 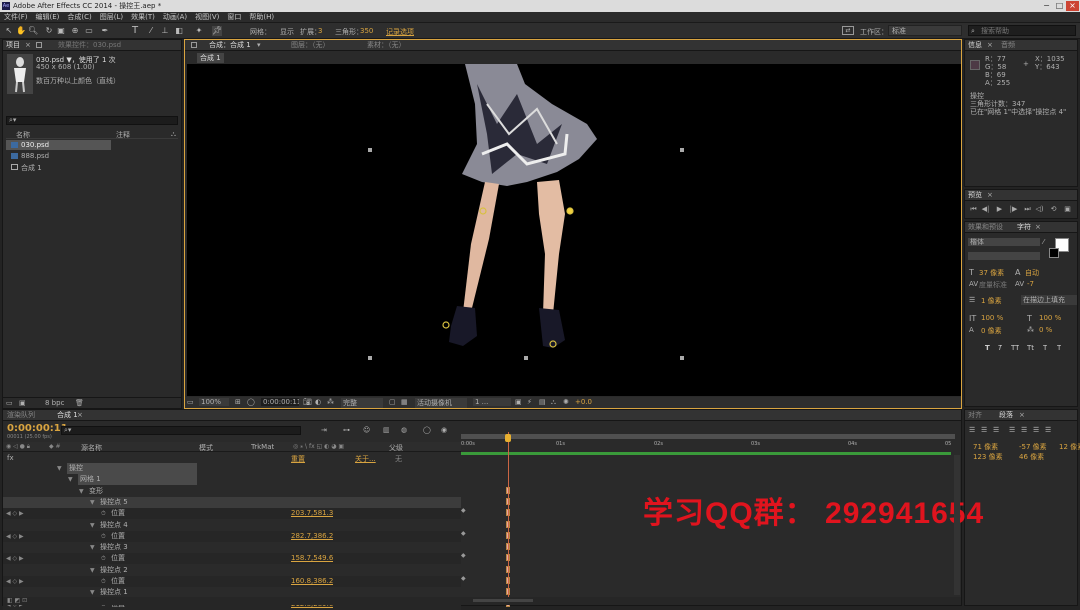 I want to click on stopwatch-icon: ⏱, so click(x=103, y=581).